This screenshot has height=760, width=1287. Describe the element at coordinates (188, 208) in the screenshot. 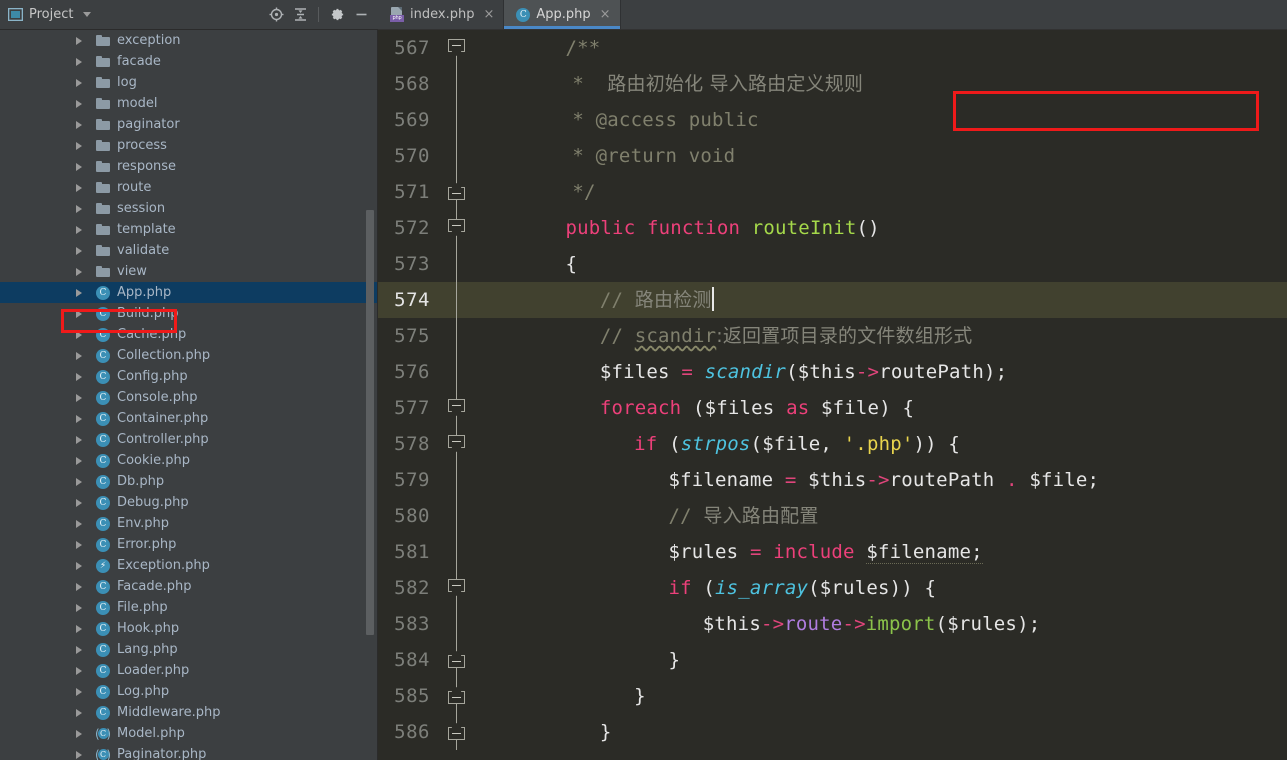

I see `tree-item-session: session` at that location.